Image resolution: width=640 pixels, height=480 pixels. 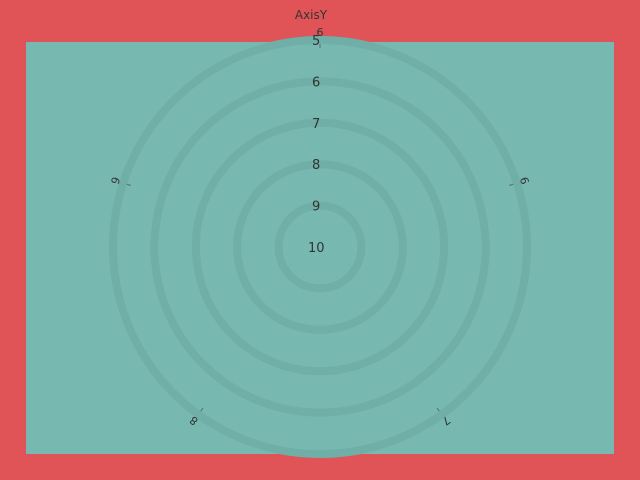 What do you see at coordinates (316, 165) in the screenshot?
I see `radial-tick-label: 8` at bounding box center [316, 165].